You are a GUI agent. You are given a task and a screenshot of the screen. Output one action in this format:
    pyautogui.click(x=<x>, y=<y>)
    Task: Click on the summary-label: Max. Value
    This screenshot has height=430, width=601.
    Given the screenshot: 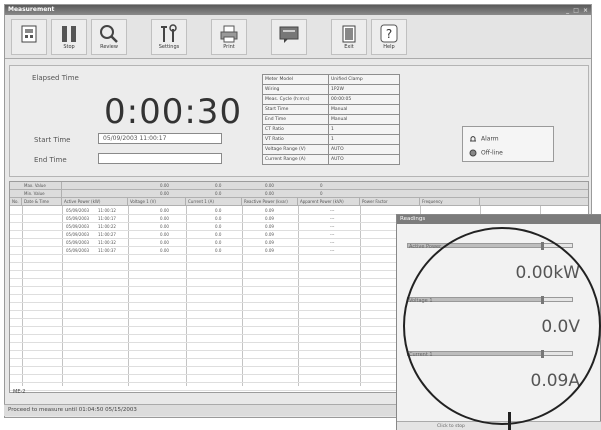 What is the action you would take?
    pyautogui.click(x=42, y=186)
    